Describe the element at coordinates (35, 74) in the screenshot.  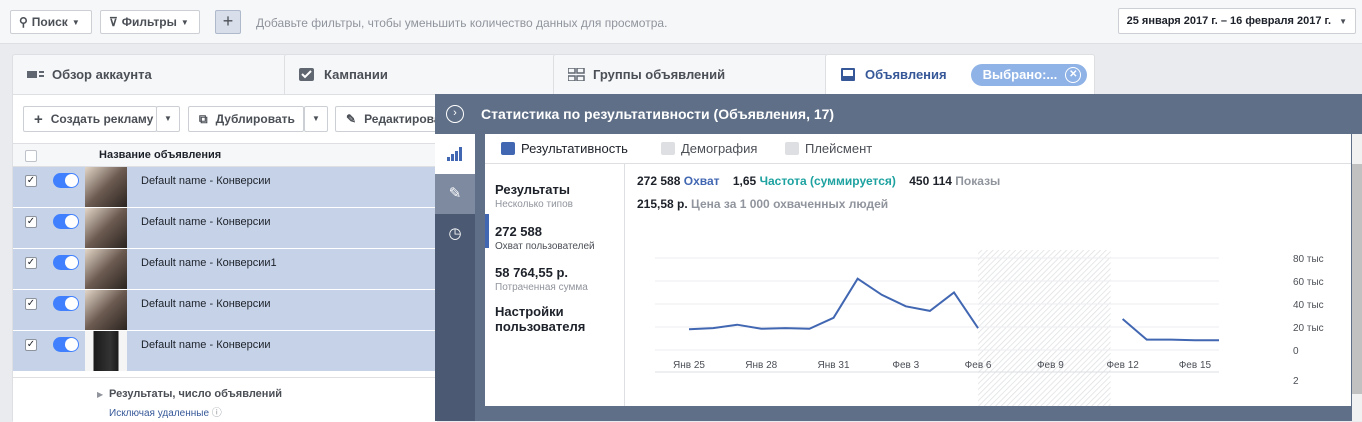
I see `account-overview-icon` at that location.